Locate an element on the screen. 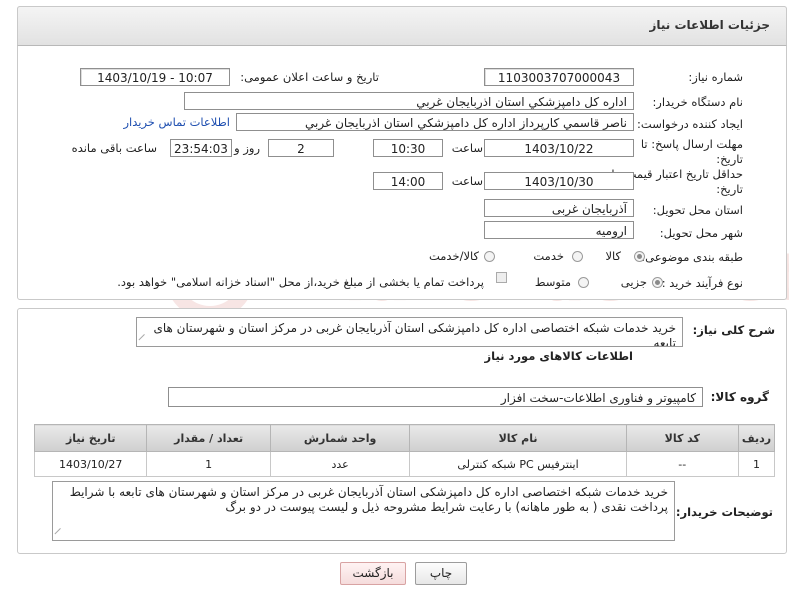 The width and height of the screenshot is (789, 598). purchase-radio-minor is located at coordinates (657, 282).